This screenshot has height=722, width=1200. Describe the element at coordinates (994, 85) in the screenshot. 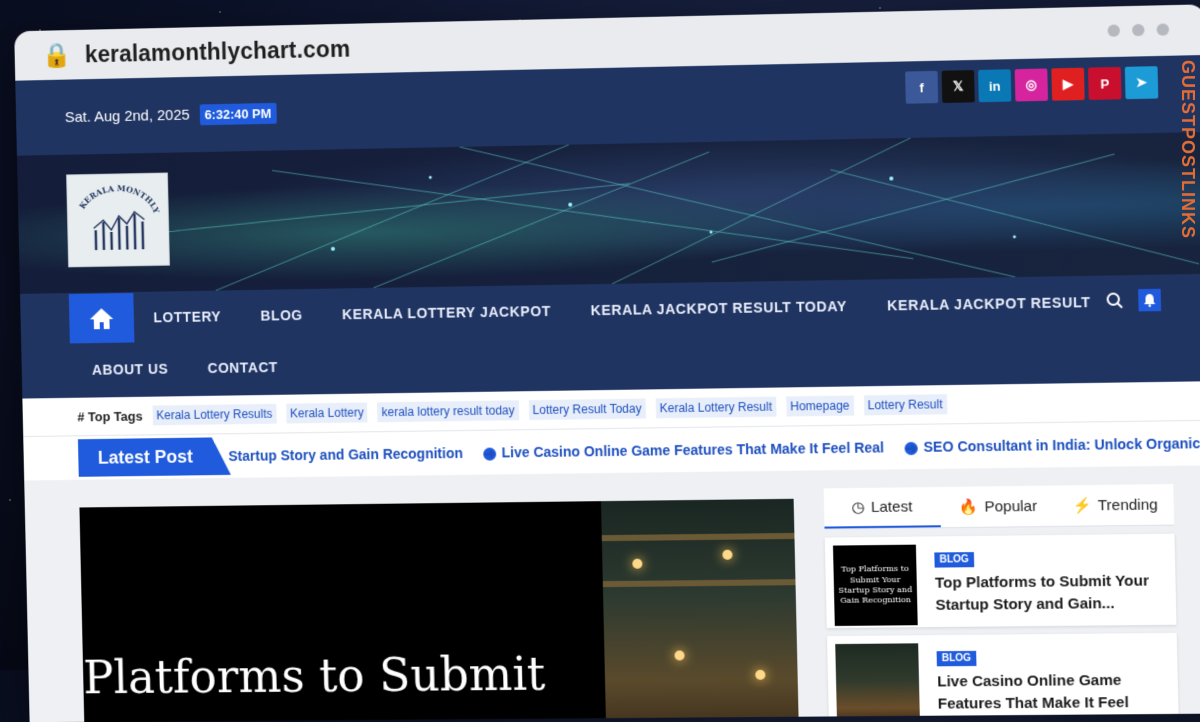

I see `linkedin-icon: in` at that location.